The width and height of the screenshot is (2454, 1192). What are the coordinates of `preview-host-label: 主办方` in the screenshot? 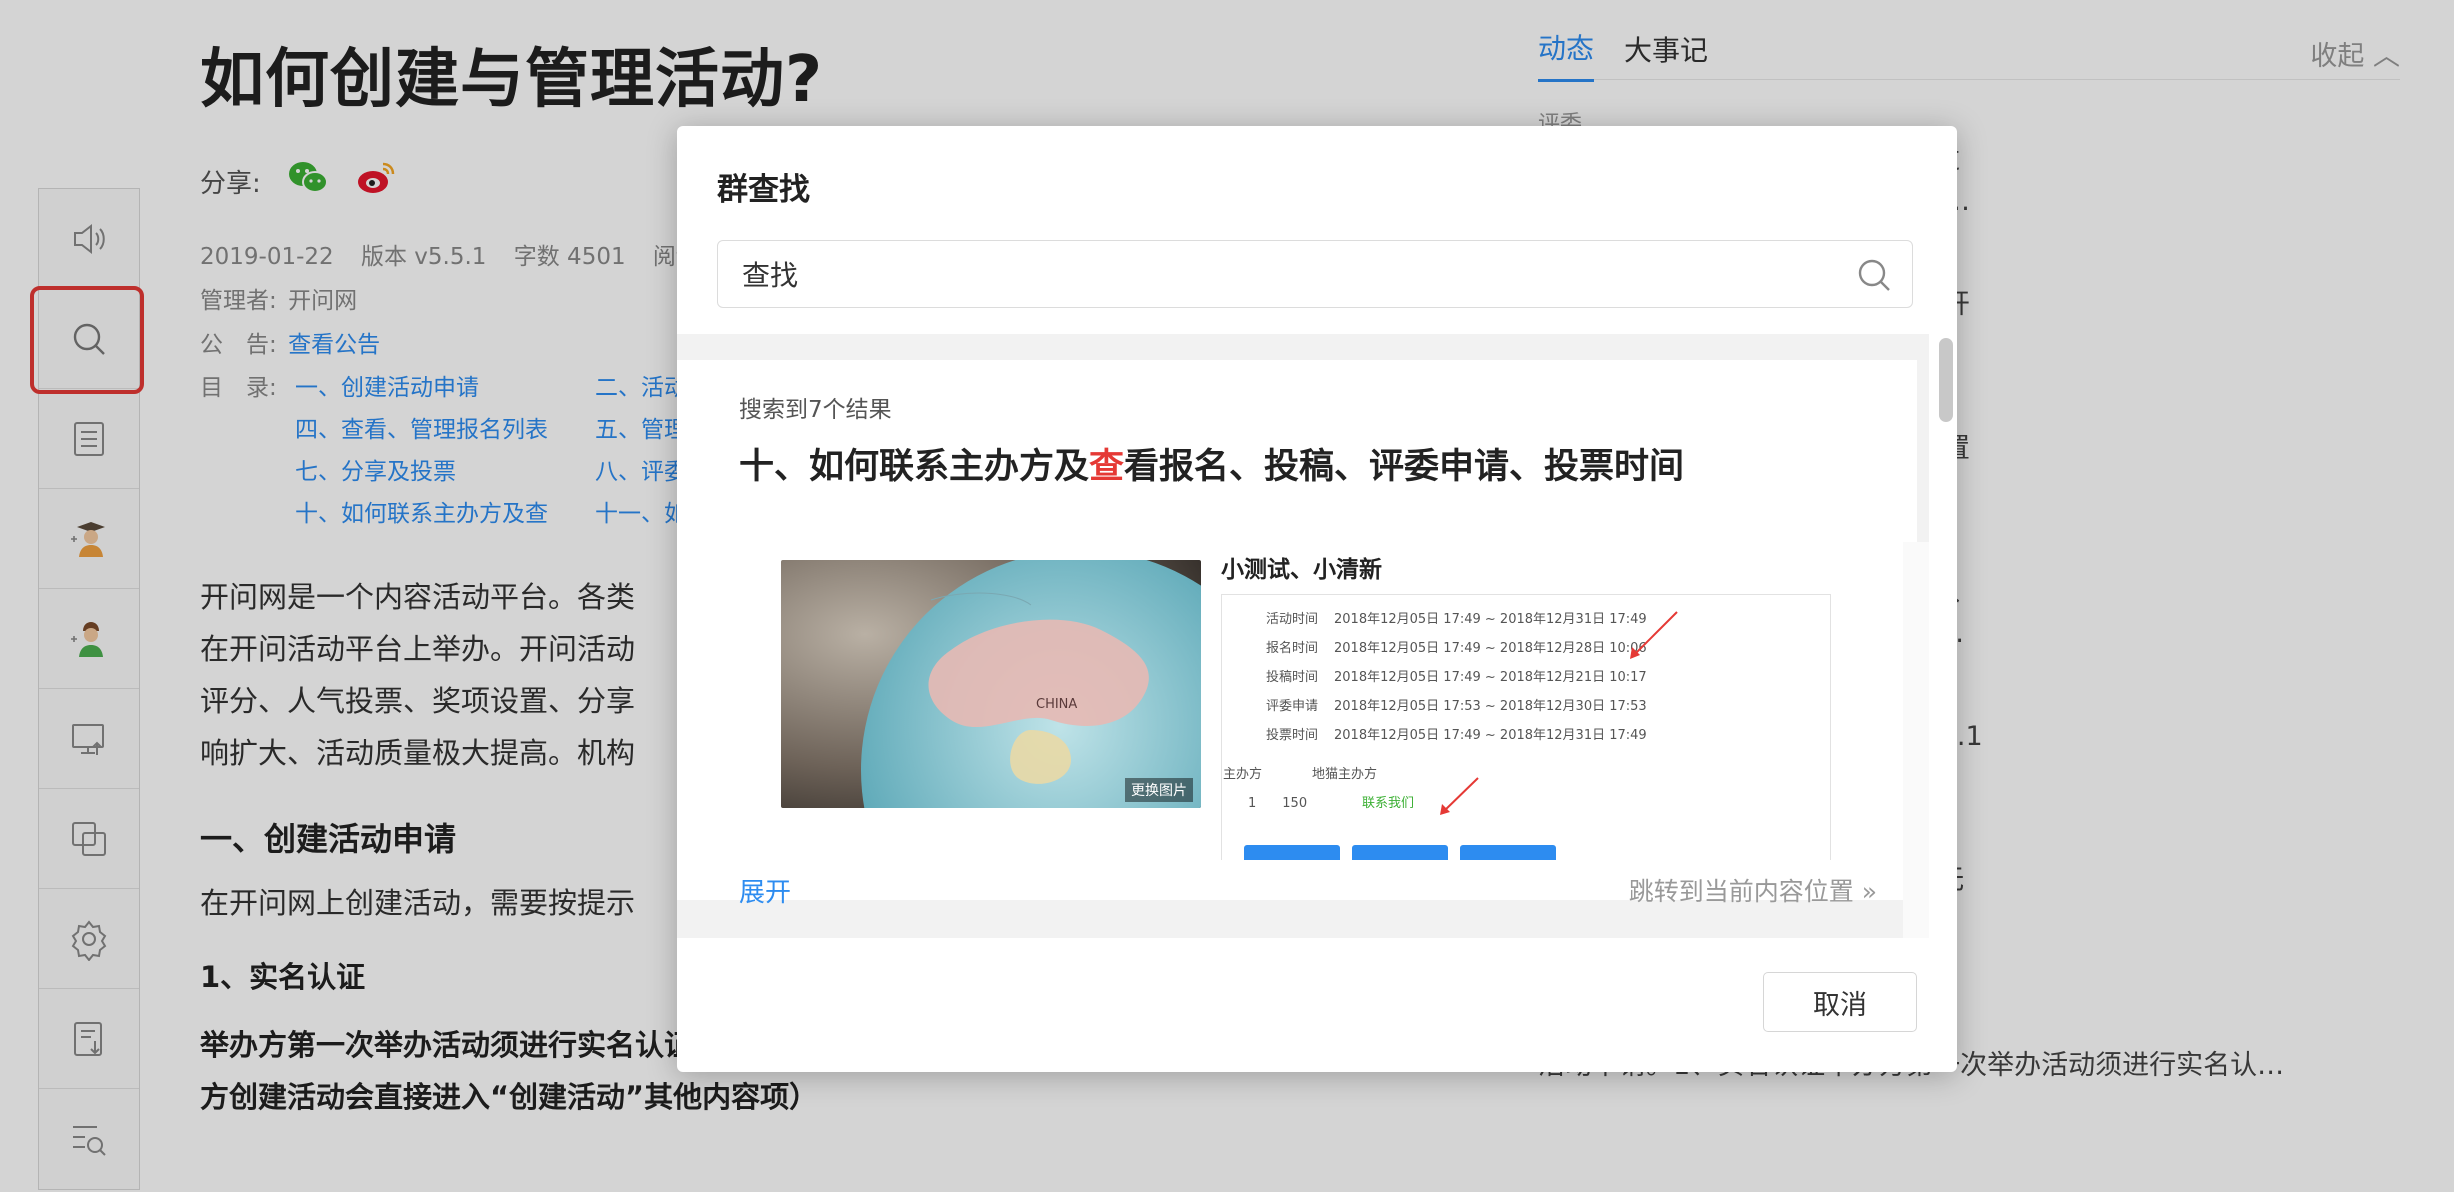 It's located at (1242, 774).